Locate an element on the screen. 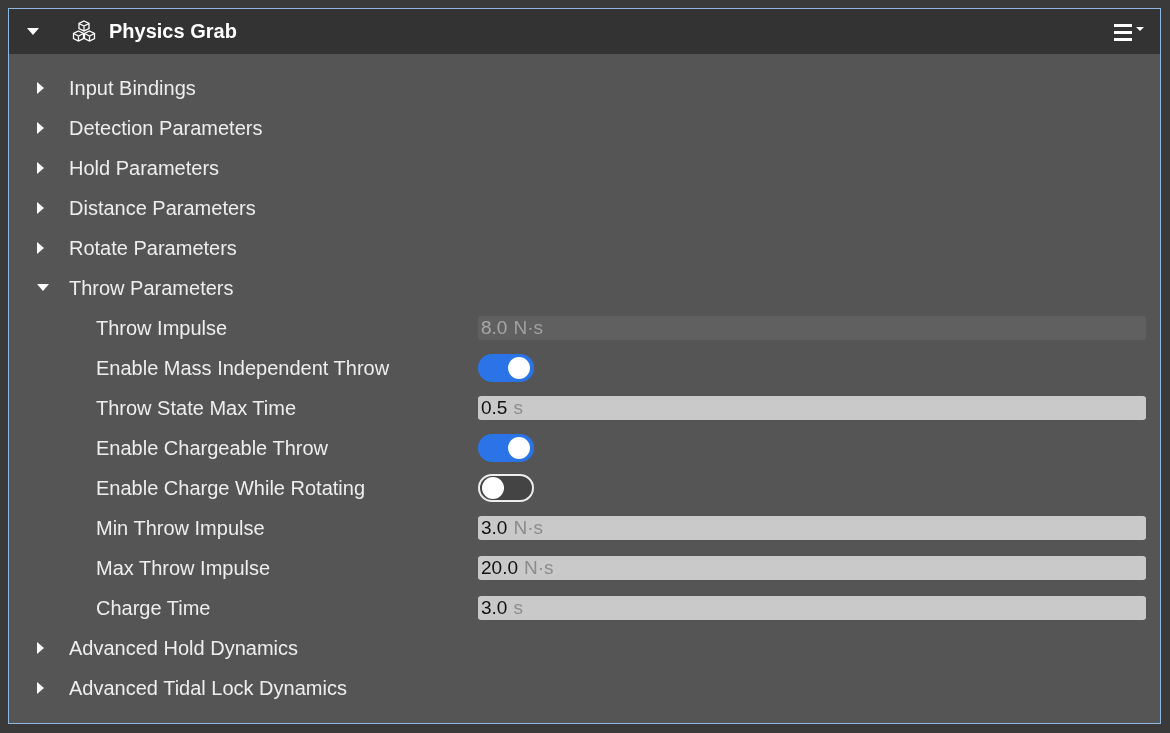 The width and height of the screenshot is (1170, 733). cubes-icon is located at coordinates (84, 31).